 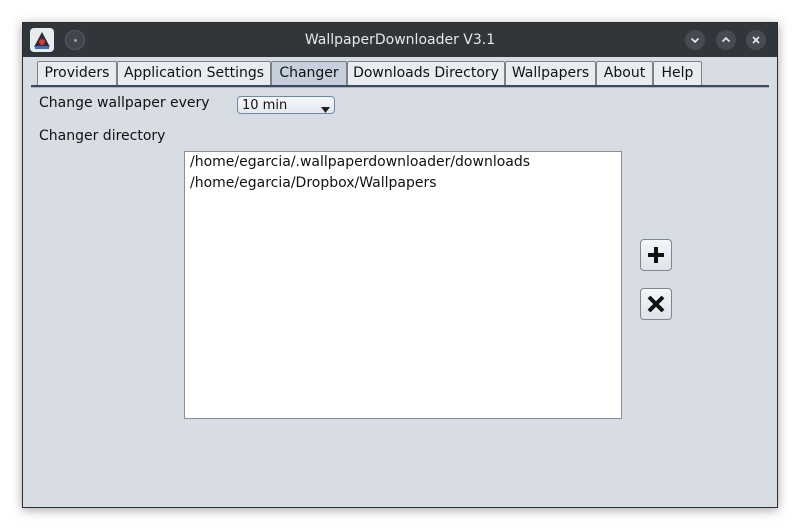 I want to click on window-title: WallpaperDownloader V3.1, so click(x=400, y=40).